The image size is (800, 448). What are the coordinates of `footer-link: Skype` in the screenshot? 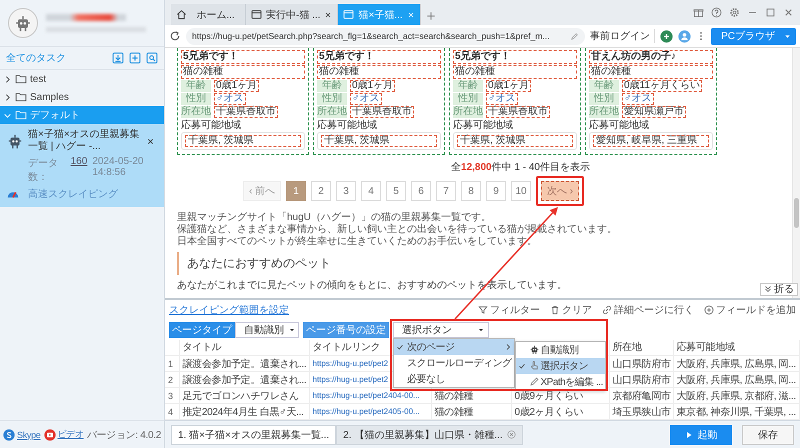 It's located at (22, 434).